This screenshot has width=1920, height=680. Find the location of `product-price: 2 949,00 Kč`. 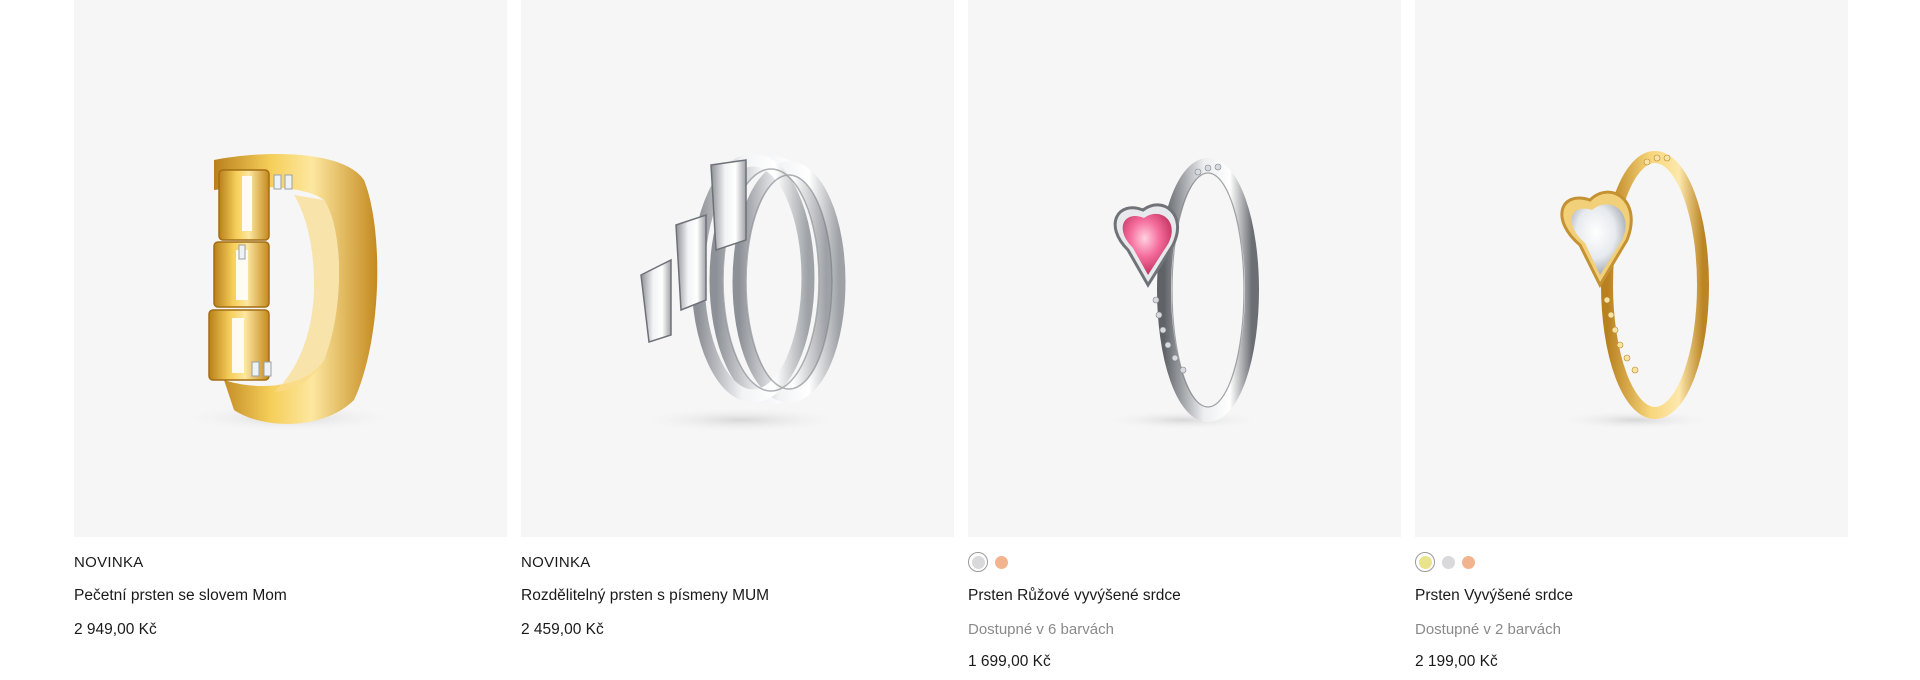

product-price: 2 949,00 Kč is located at coordinates (115, 629).